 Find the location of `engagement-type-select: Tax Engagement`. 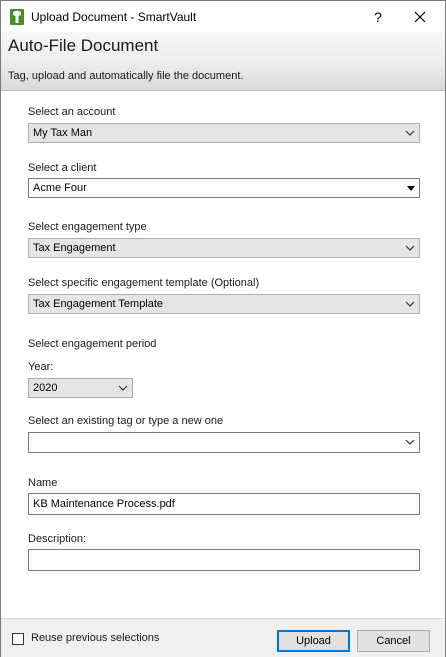

engagement-type-select: Tax Engagement is located at coordinates (224, 248).